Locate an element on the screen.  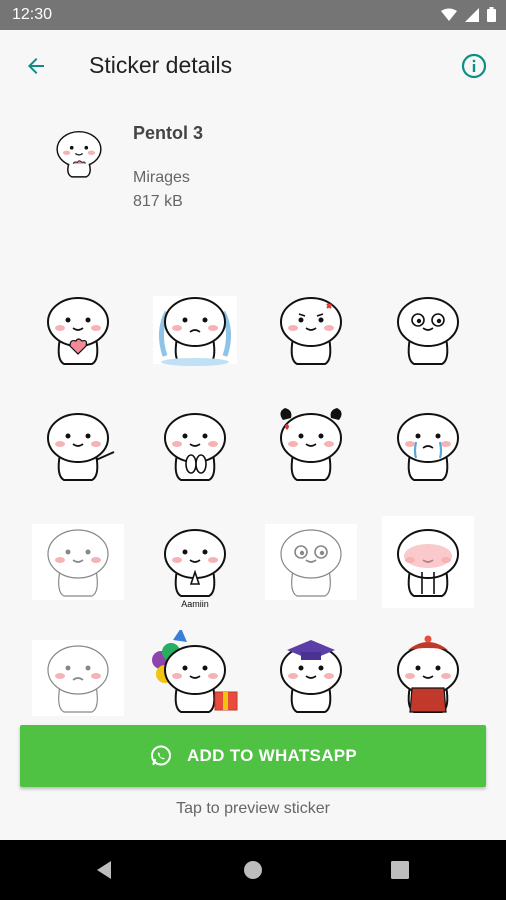
whatsapp-icon is located at coordinates (160, 755).